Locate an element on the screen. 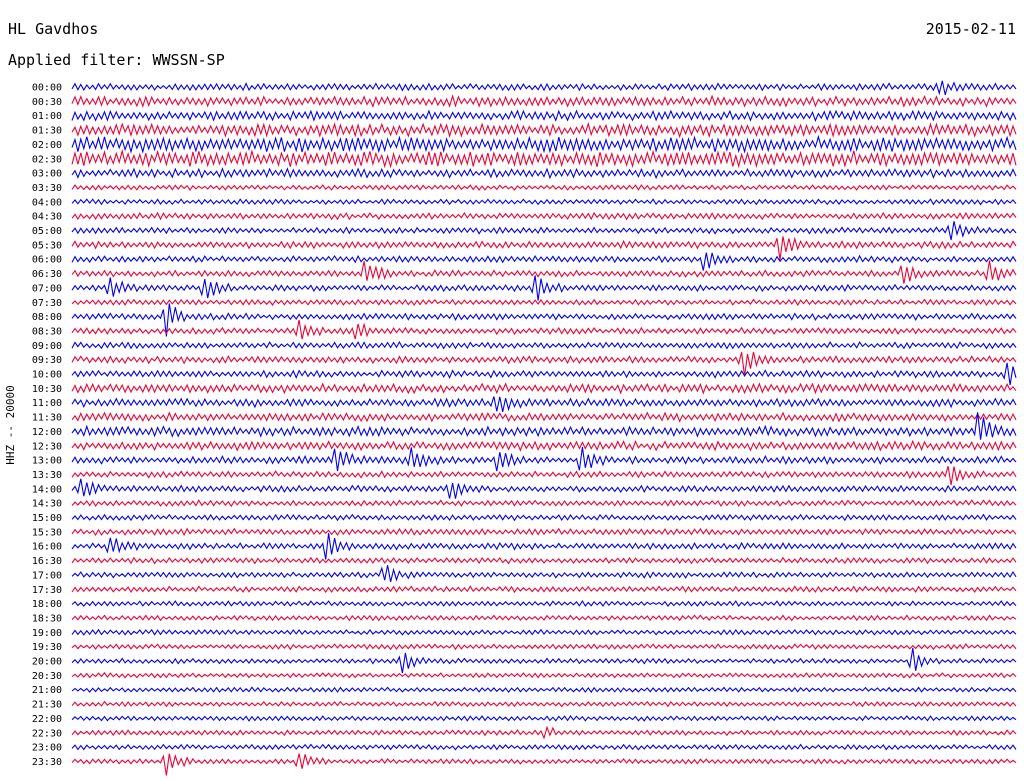 This screenshot has width=1024, height=780. row-label: 08:00 is located at coordinates (47, 317).